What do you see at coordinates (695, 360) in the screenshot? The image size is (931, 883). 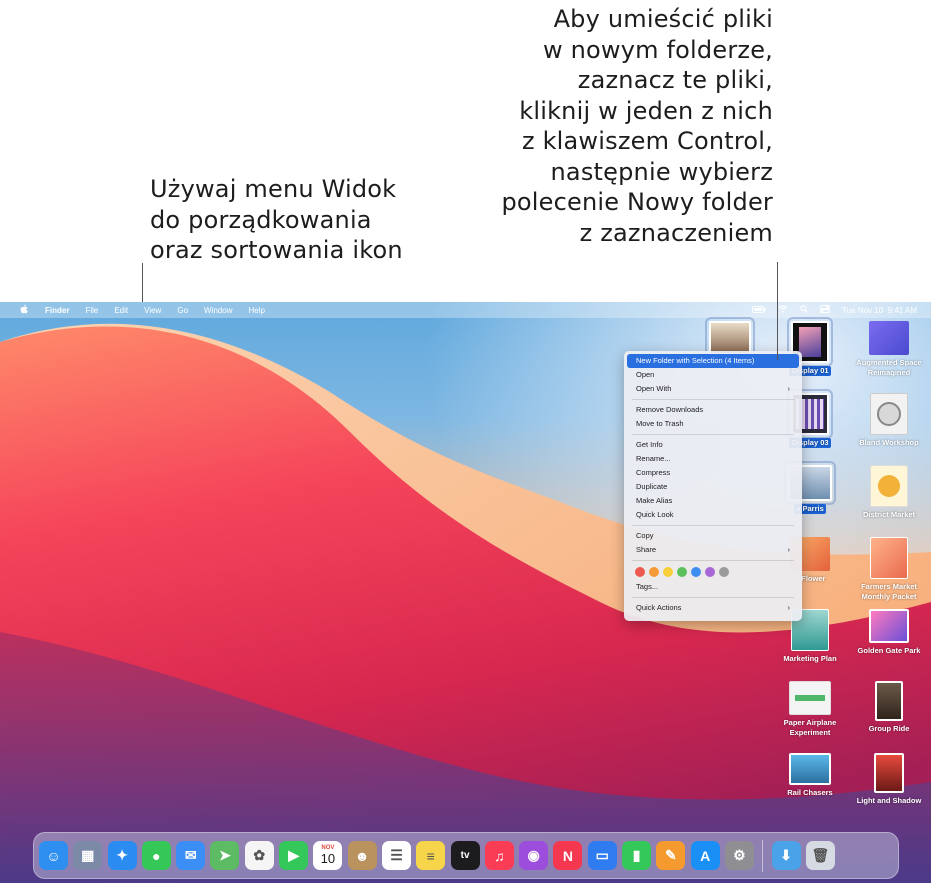 I see `menu-item-label: New Folder with Selection (4 Items)` at bounding box center [695, 360].